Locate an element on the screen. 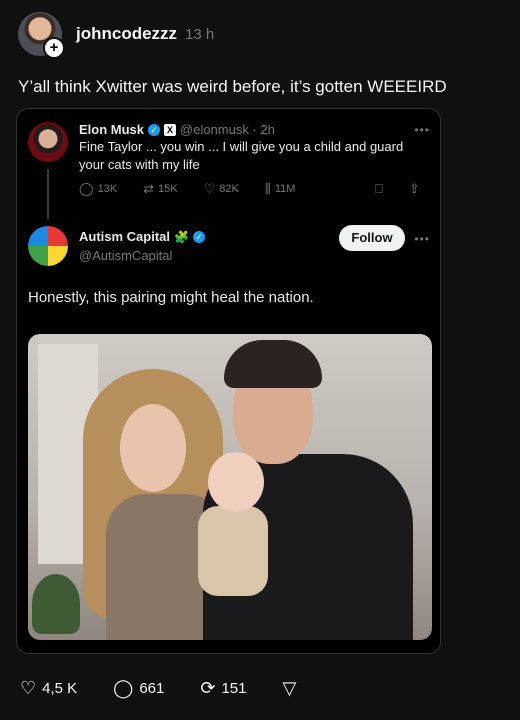 The width and height of the screenshot is (520, 720). tweet1-header: Elon Musk ✓ X @elonmusk · 2h is located at coordinates (177, 129).